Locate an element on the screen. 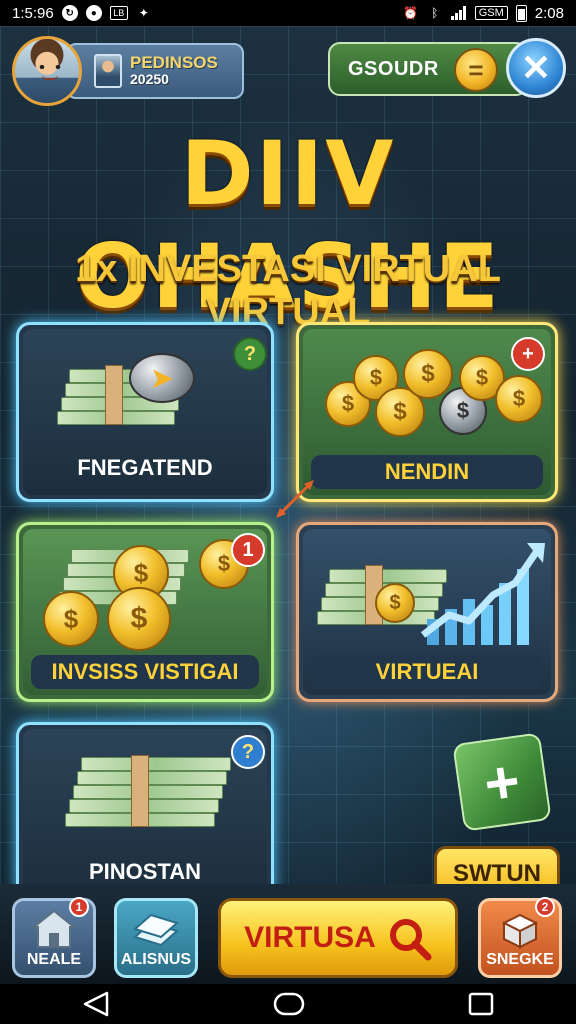 The image size is (576, 1024). status-bar: 1:5:96 ↻ ● LB ✦ ⏰ ᛒ GSM 2:08 is located at coordinates (288, 13).